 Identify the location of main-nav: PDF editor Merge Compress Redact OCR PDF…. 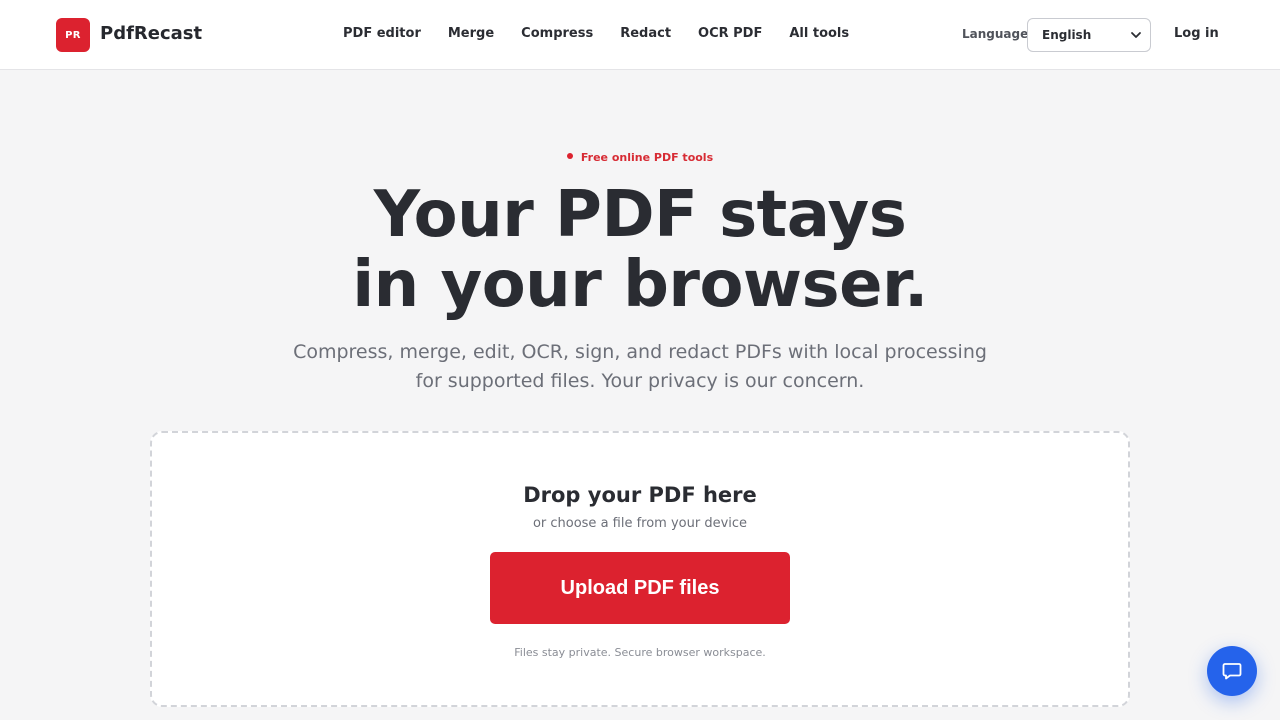
(609, 33).